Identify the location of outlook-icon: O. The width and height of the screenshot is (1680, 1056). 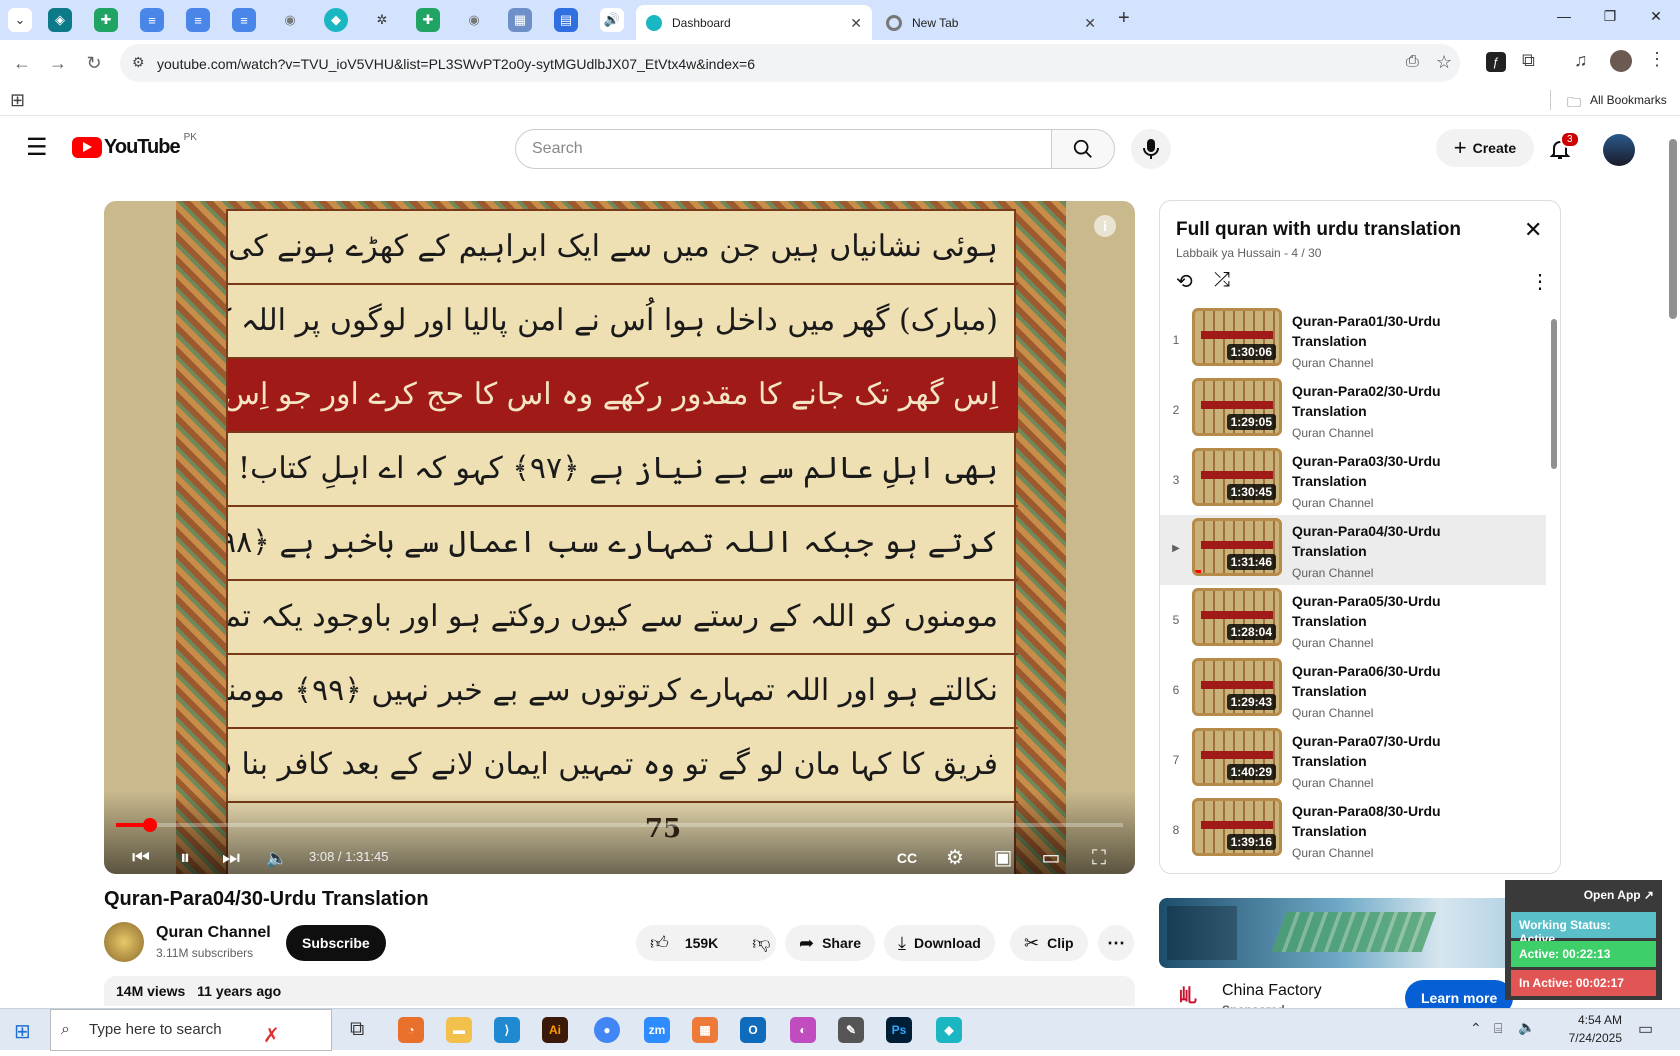
(753, 1030).